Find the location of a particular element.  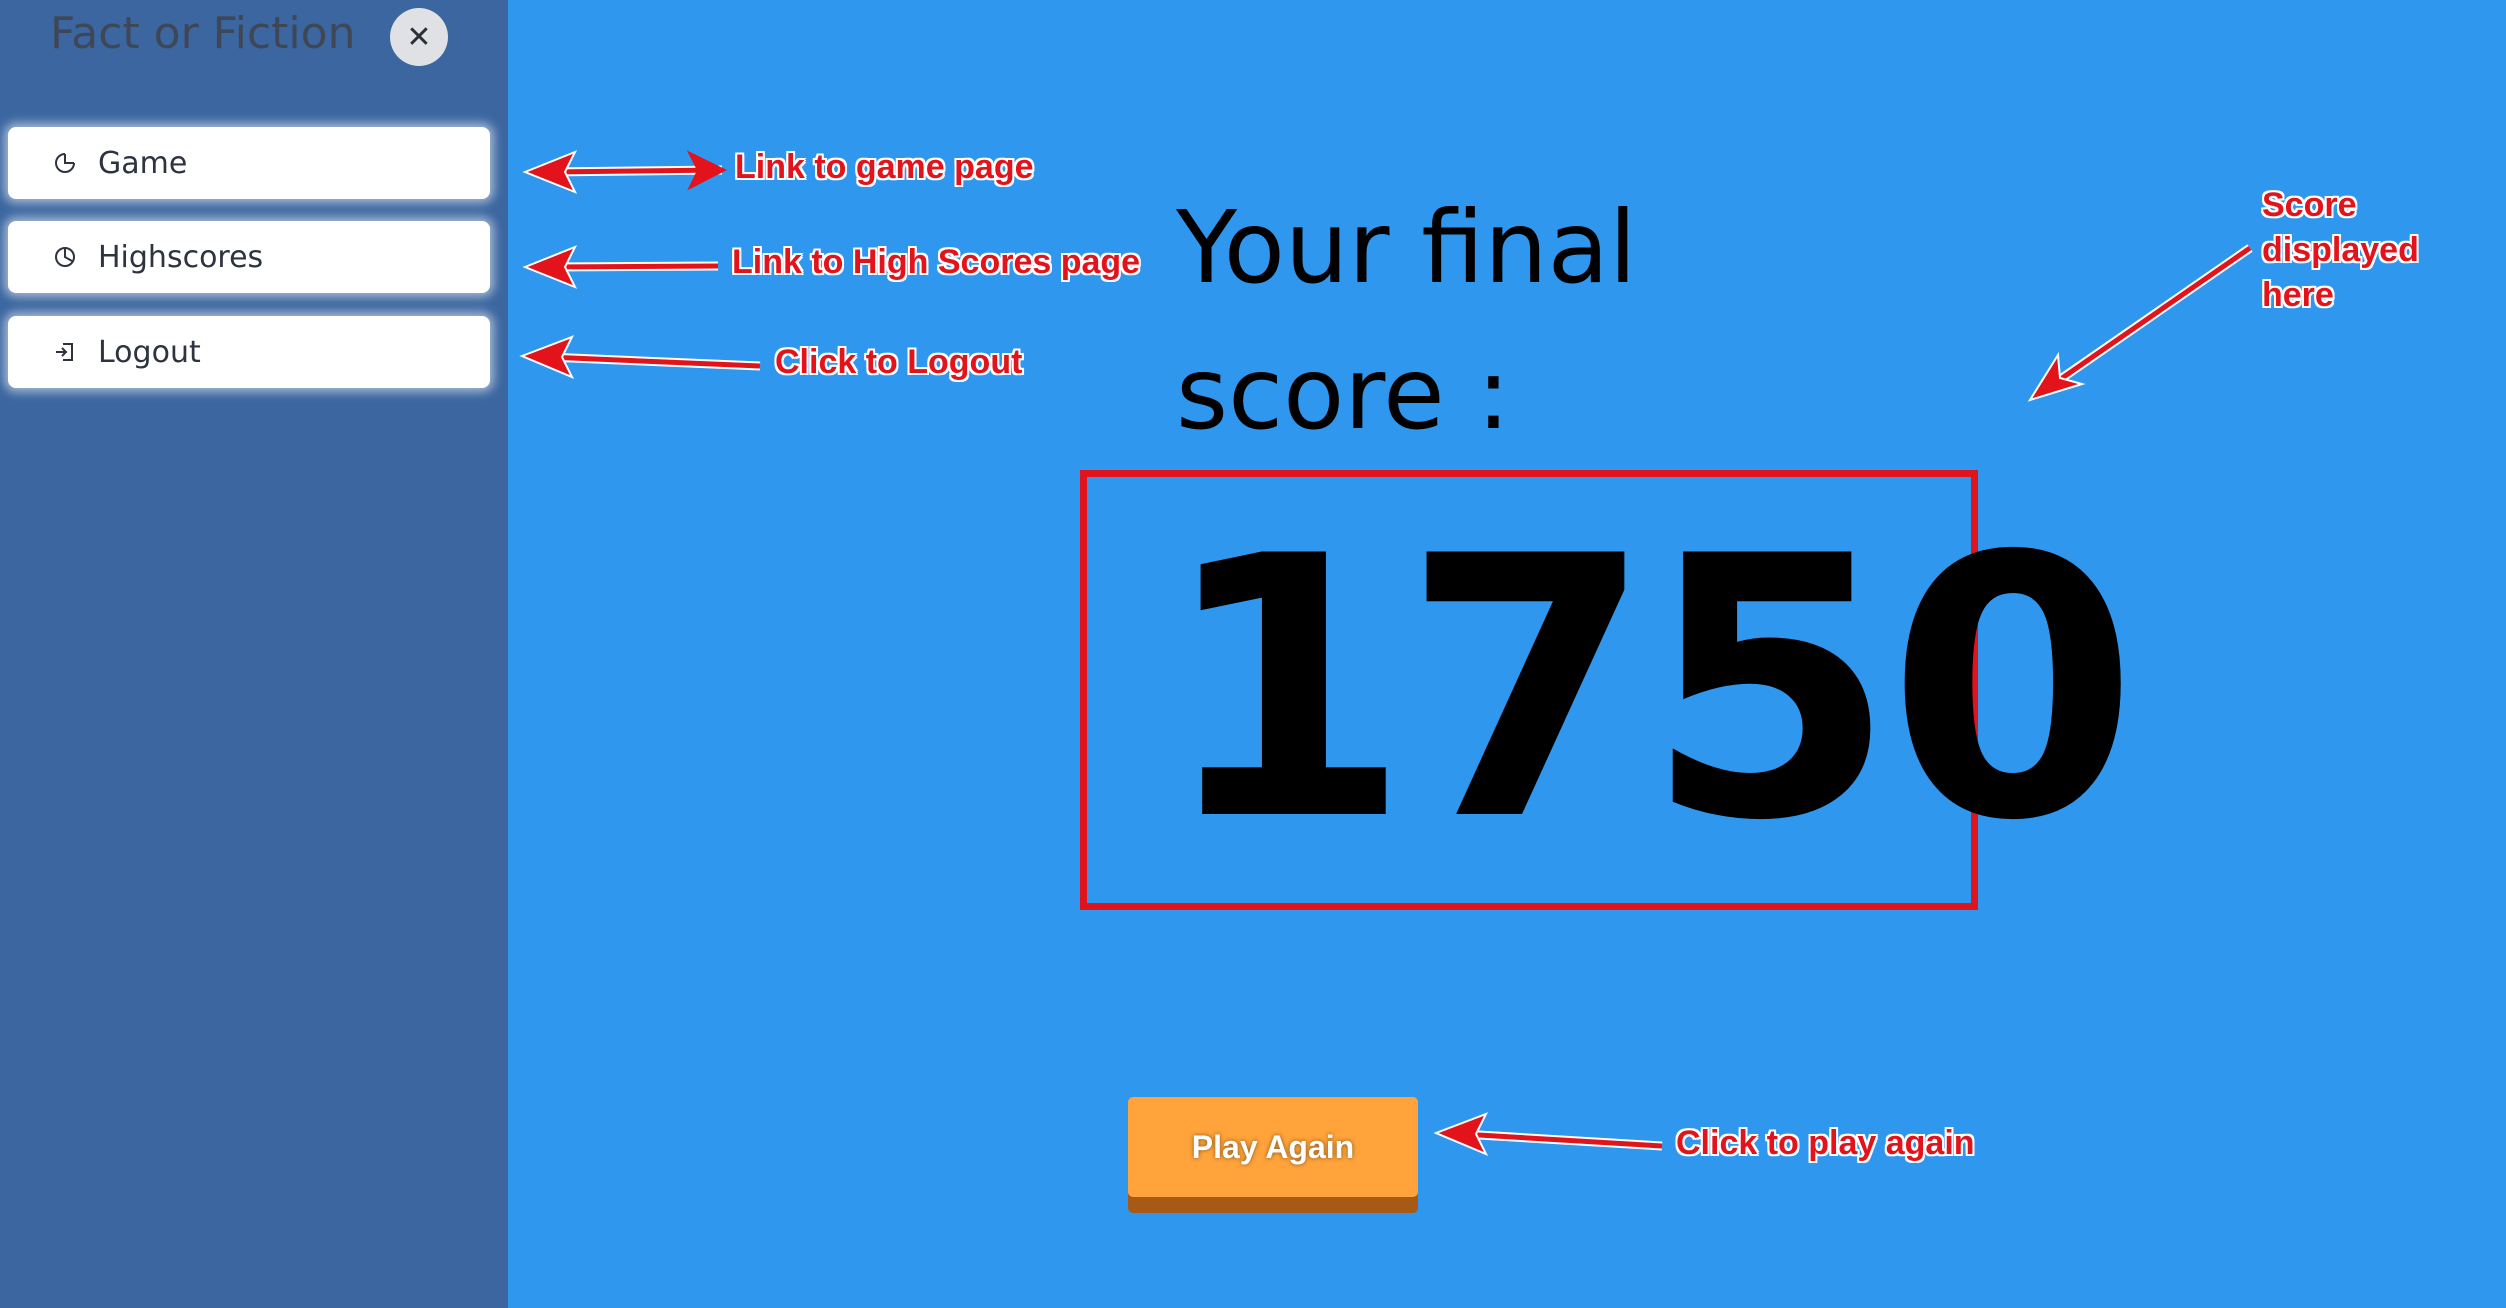

arrow-logout is located at coordinates (640, 357).